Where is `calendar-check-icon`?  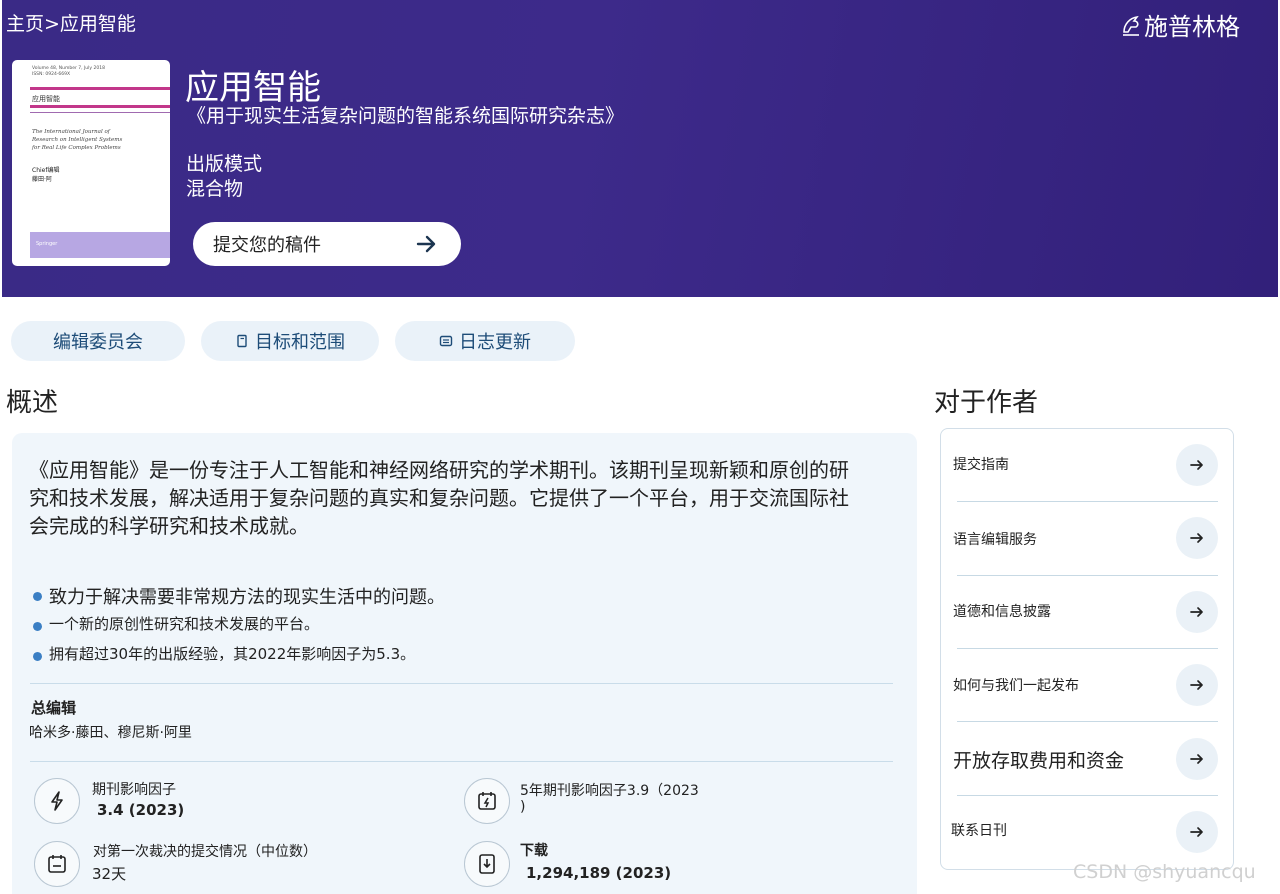 calendar-check-icon is located at coordinates (57, 864).